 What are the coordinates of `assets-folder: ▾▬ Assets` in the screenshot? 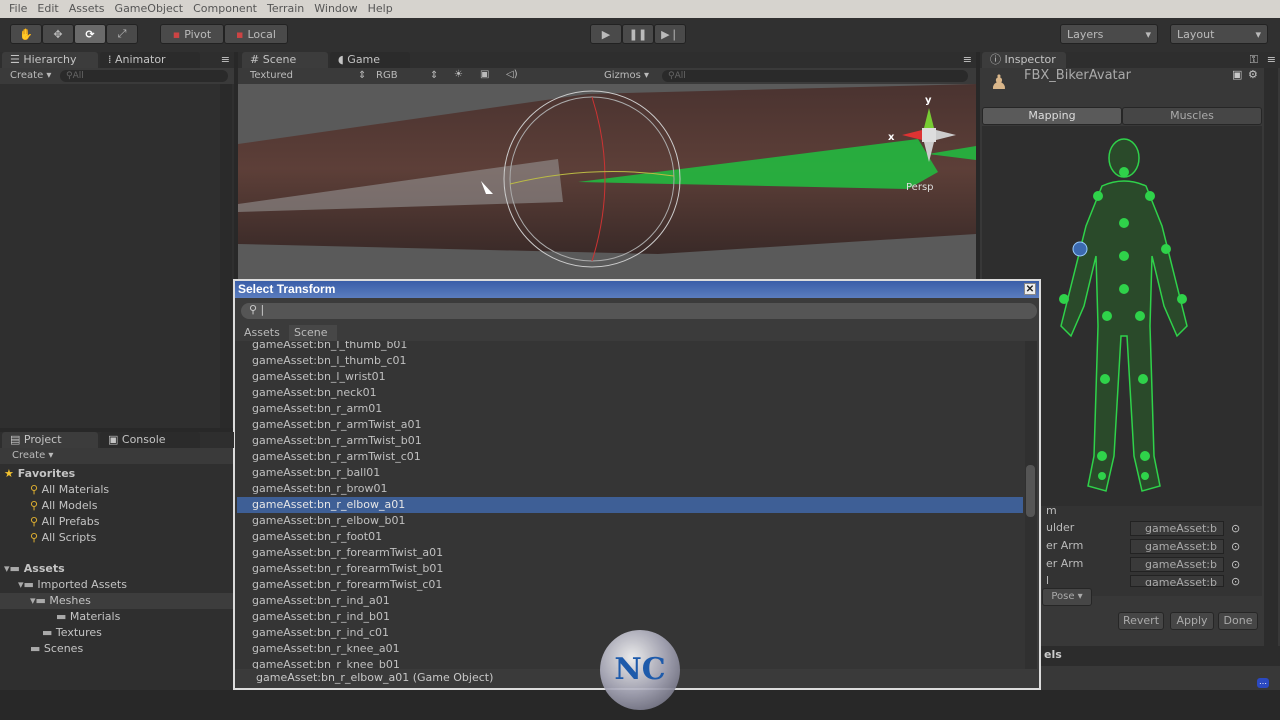 It's located at (34, 569).